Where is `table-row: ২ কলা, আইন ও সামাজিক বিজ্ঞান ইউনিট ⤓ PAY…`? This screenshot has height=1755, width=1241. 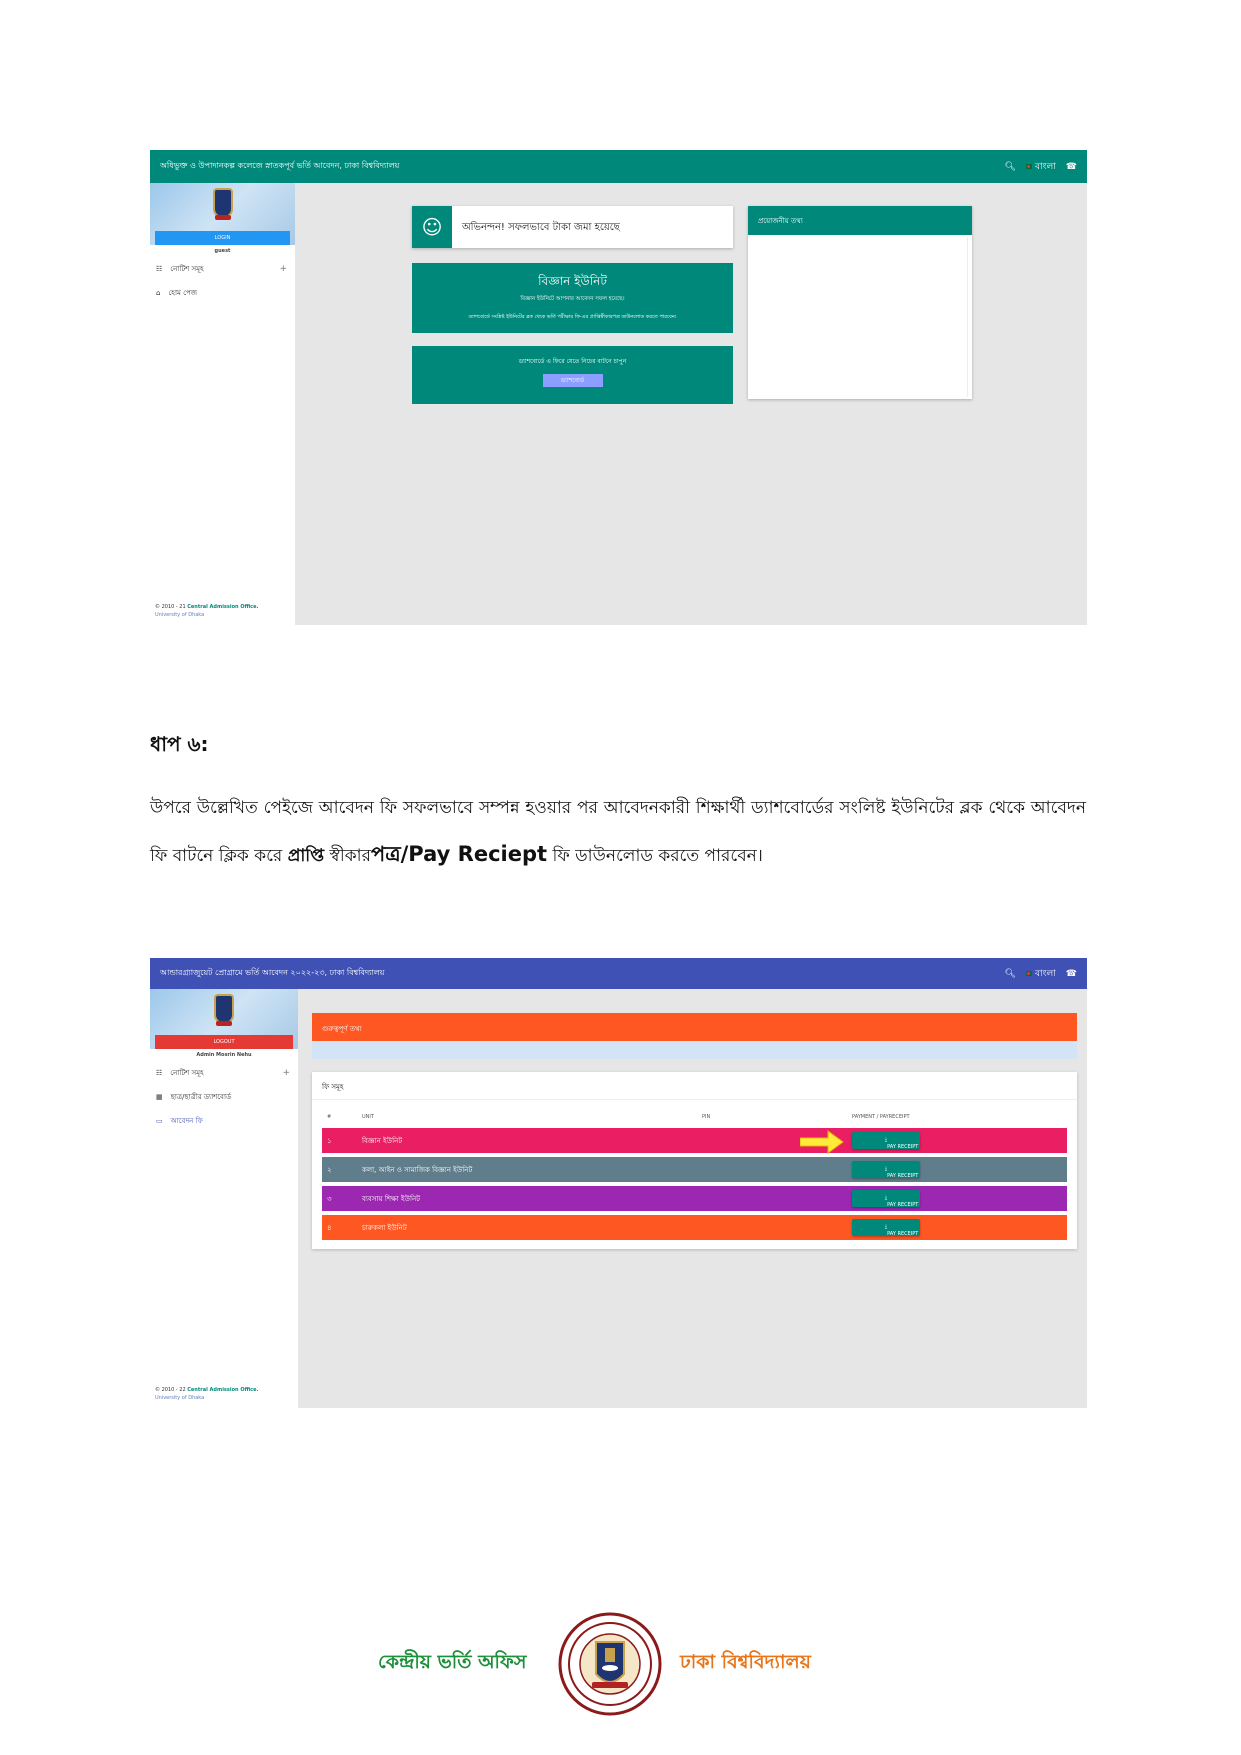
table-row: ২ কলা, আইন ও সামাজিক বিজ্ঞান ইউনিট ⤓ PAY… is located at coordinates (694, 1169).